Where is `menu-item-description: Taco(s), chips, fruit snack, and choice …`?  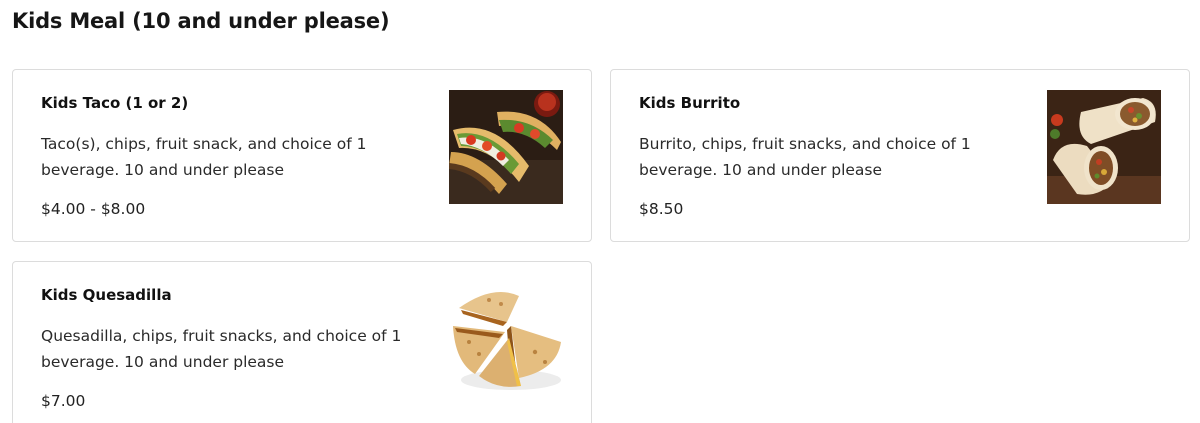
menu-item-description: Taco(s), chips, fruit snack, and choice … is located at coordinates (204, 157).